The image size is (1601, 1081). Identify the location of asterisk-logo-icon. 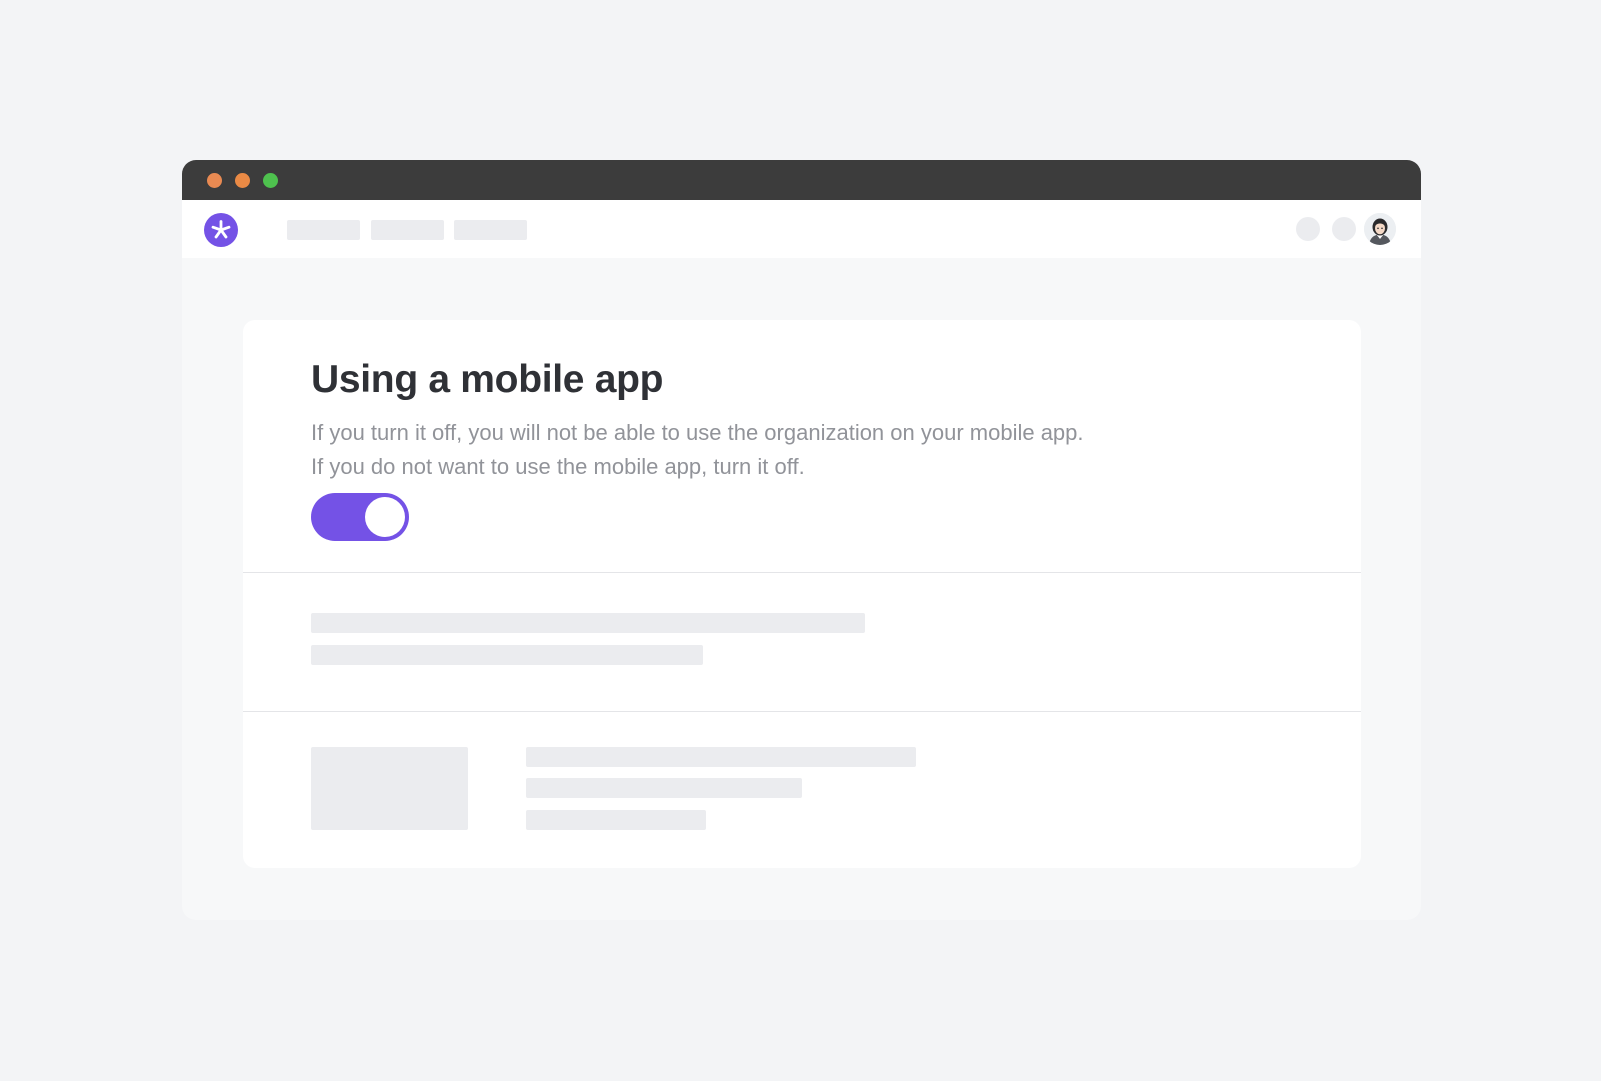
(221, 230).